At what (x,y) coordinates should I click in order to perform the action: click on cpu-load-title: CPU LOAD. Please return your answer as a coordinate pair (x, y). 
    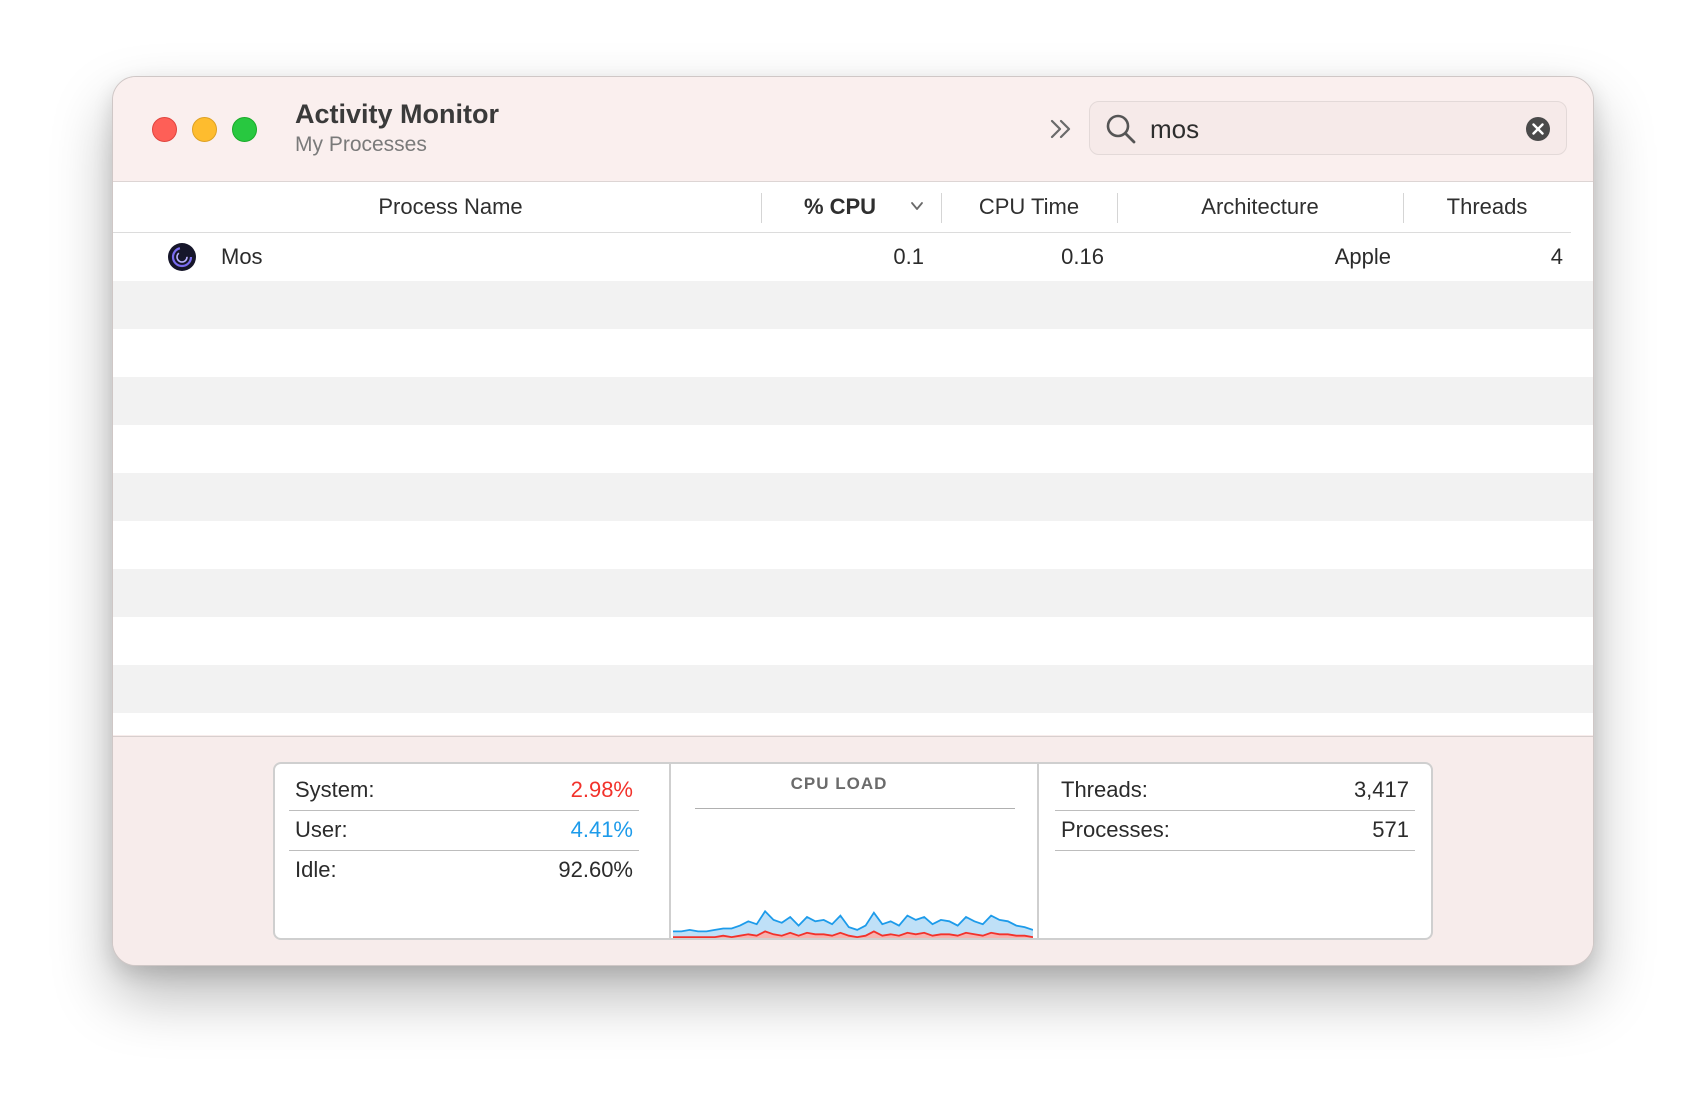
    Looking at the image, I should click on (839, 783).